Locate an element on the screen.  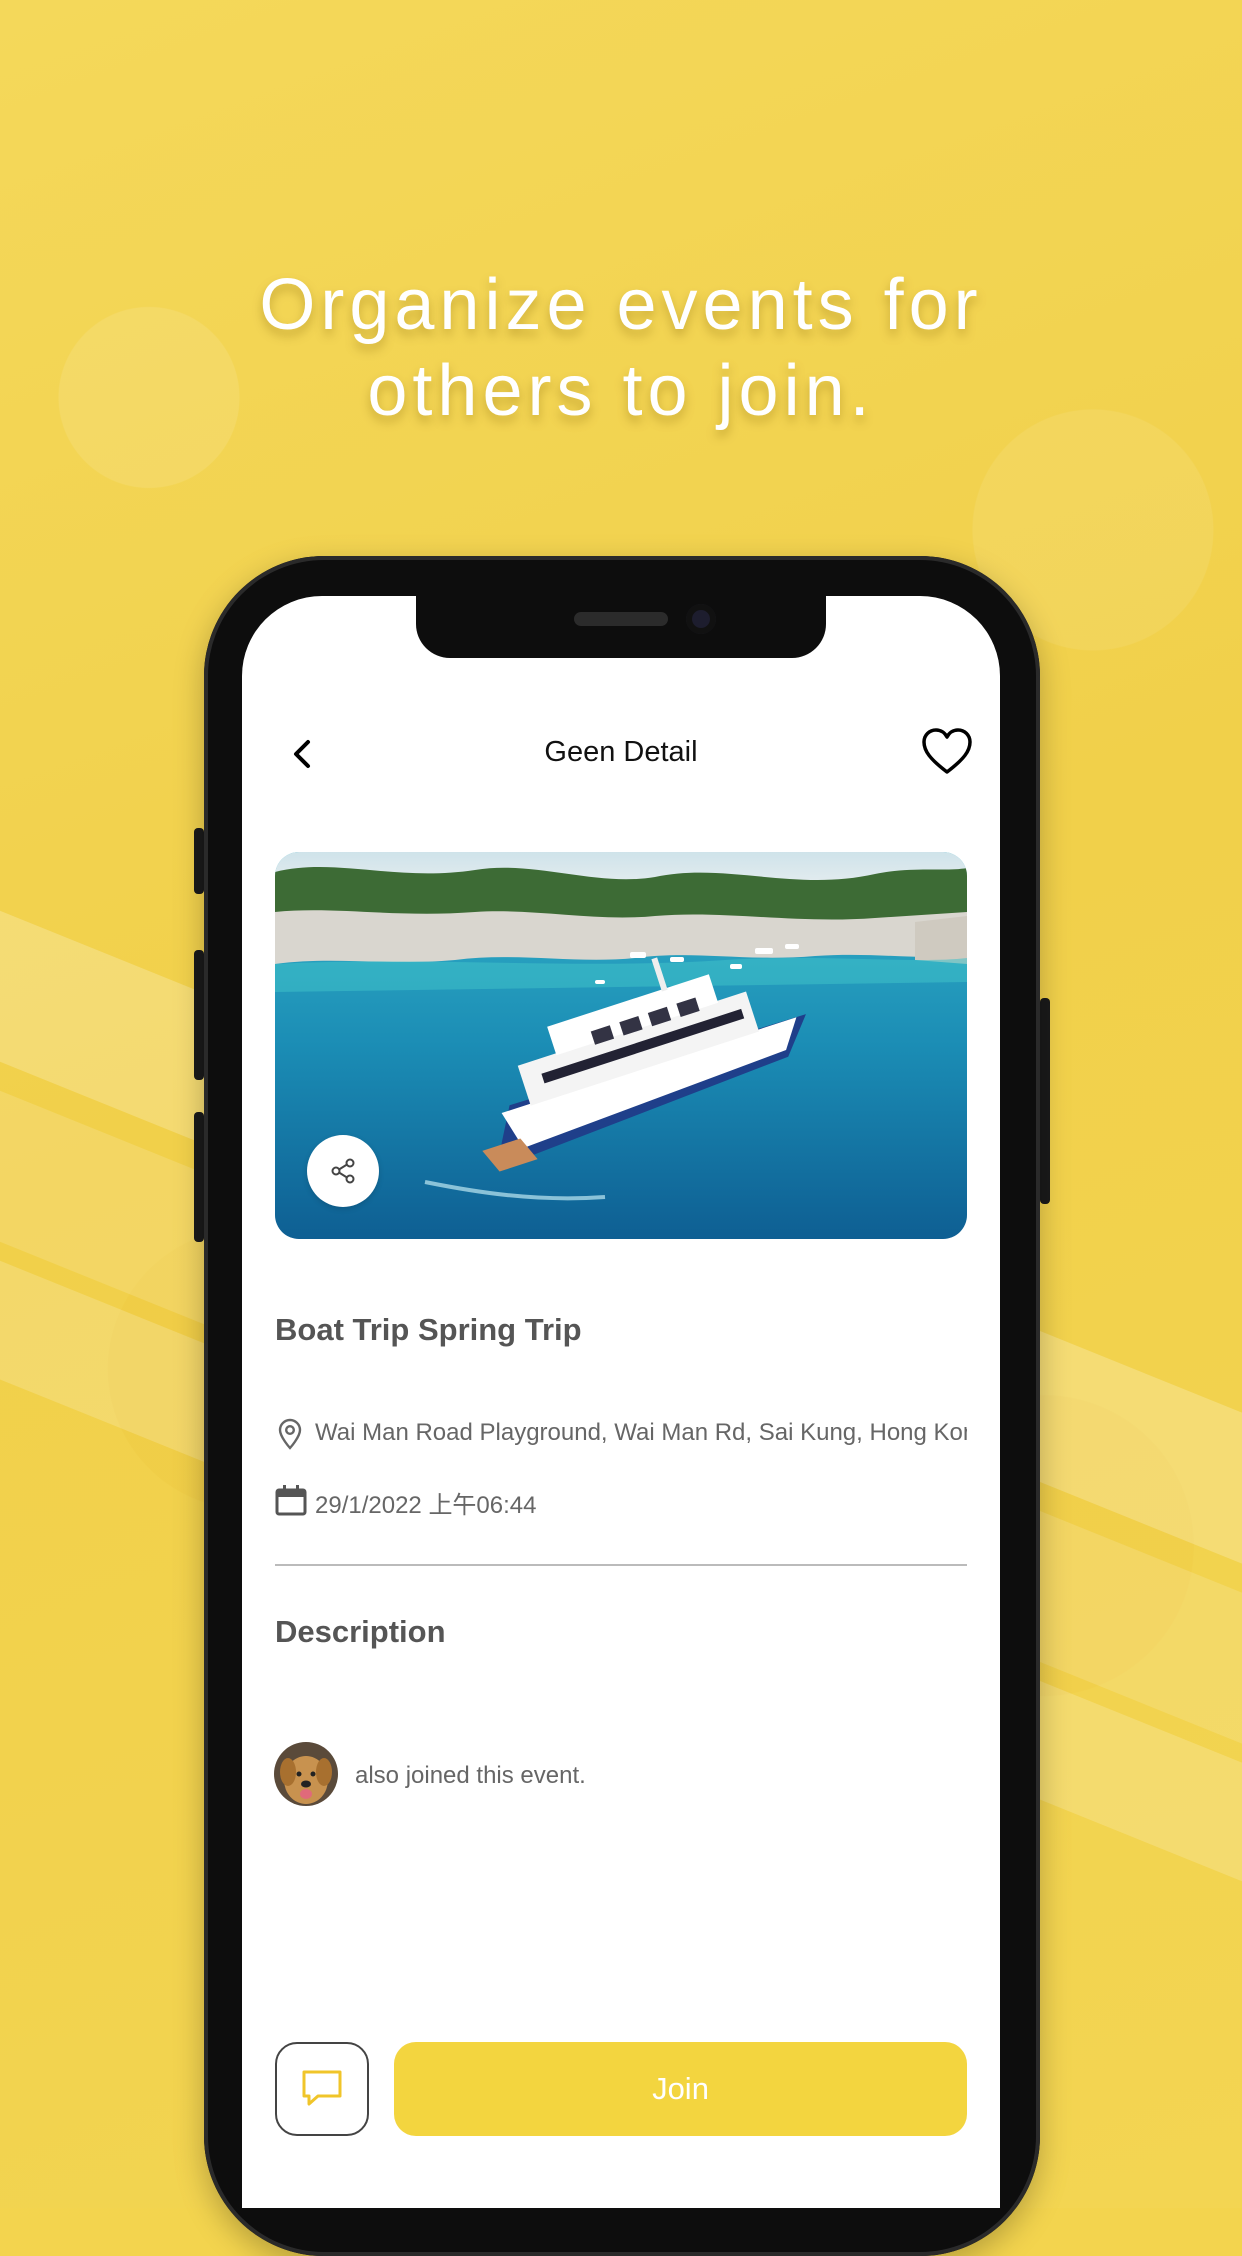
join-button: Join is located at coordinates (680, 2089).